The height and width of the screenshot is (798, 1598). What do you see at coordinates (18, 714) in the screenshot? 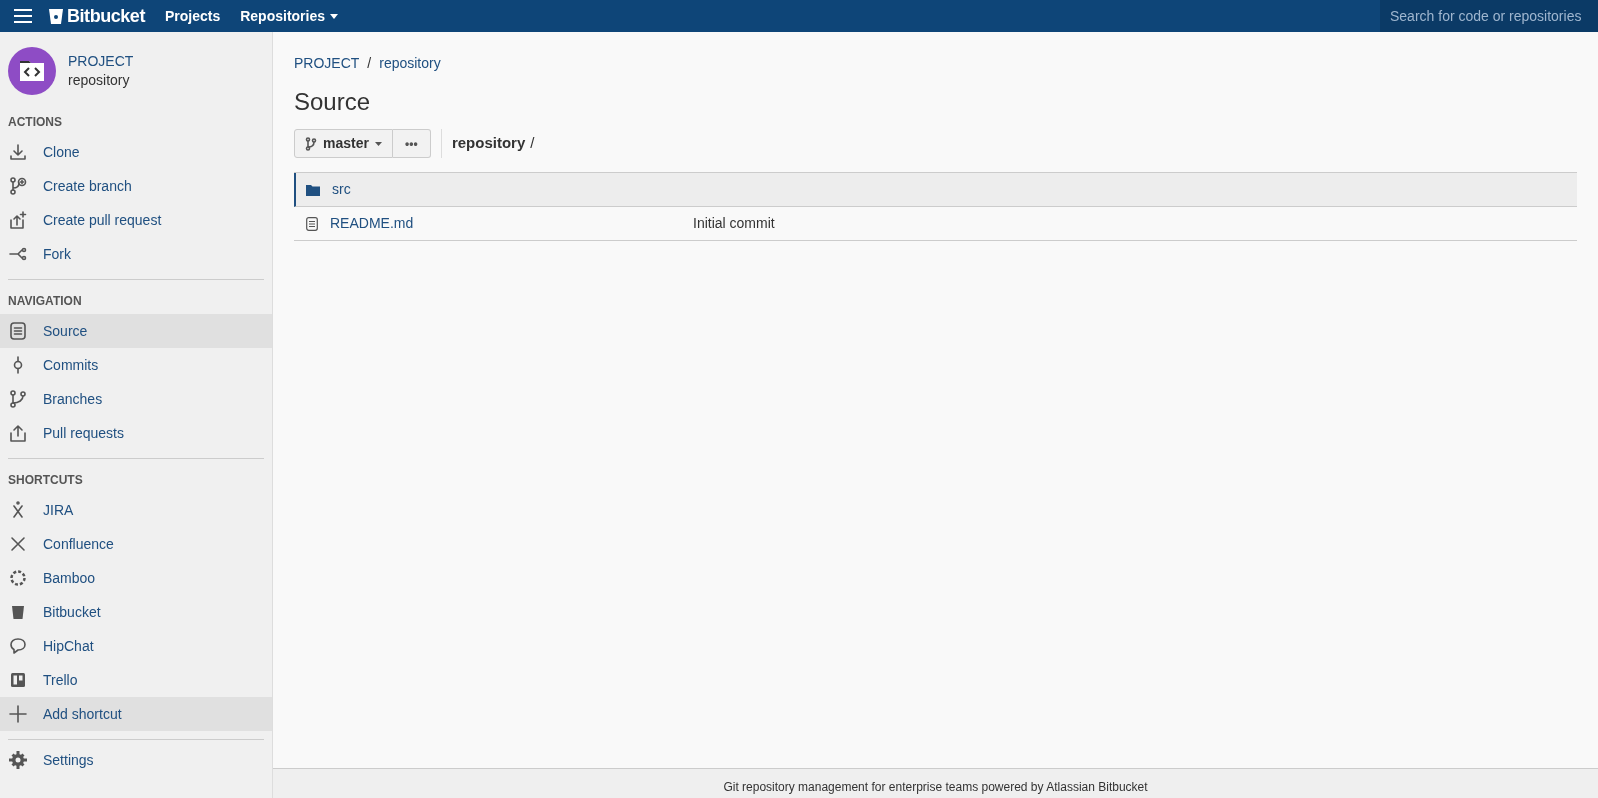
I see `plus-icon` at bounding box center [18, 714].